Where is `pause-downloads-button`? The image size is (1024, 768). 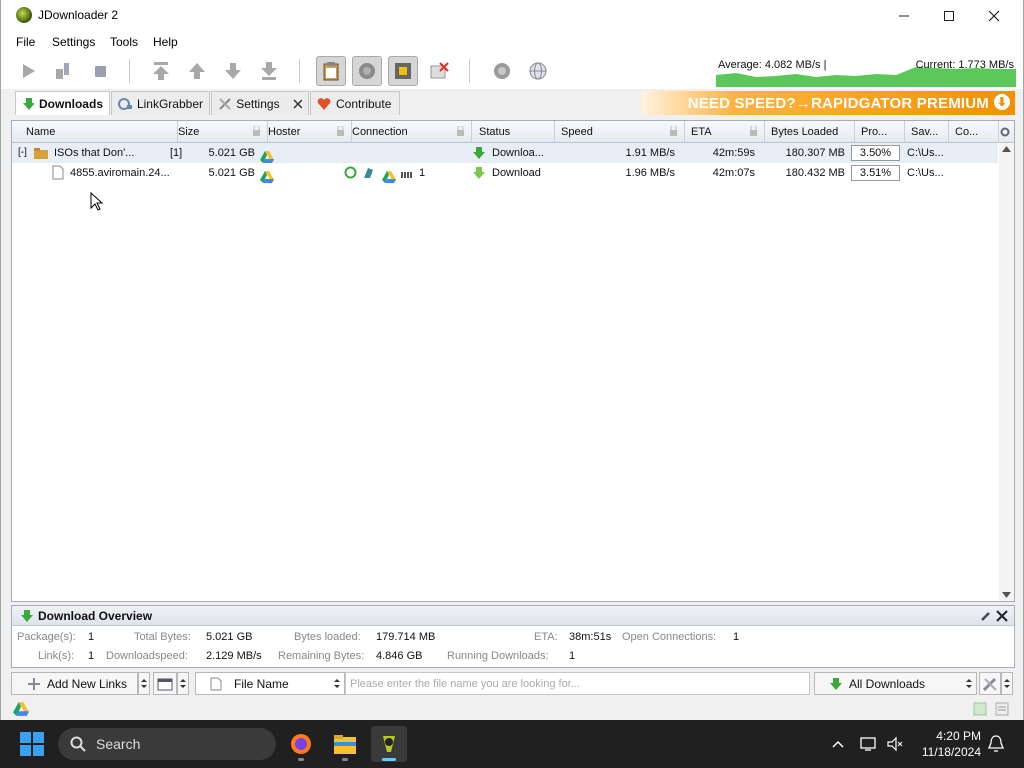
pause-downloads-button is located at coordinates (62, 71).